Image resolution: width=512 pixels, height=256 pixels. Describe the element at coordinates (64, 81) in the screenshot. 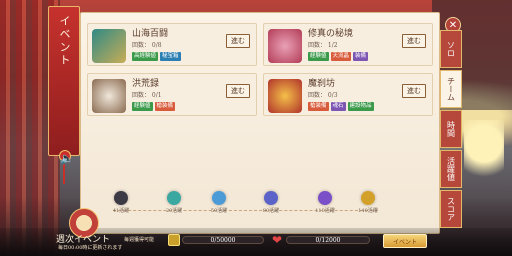

I see `event-banner: イベント` at that location.